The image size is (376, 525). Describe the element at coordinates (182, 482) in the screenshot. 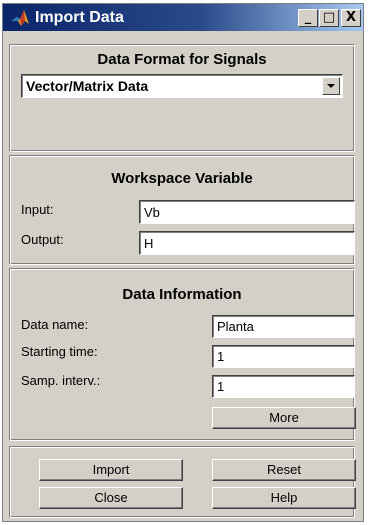

I see `actions-panel: Import Reset Close Help` at that location.